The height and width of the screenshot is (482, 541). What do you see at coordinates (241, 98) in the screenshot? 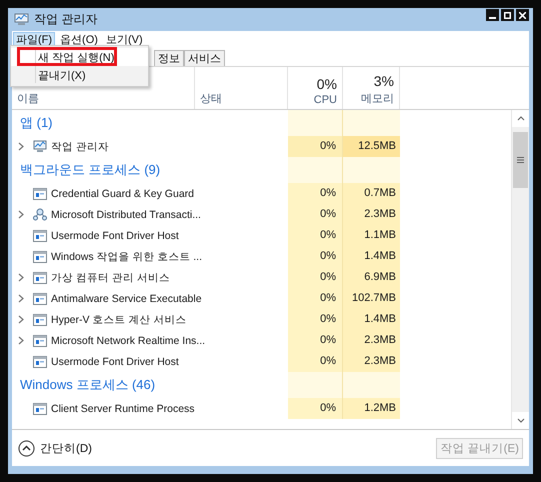
I see `column-header: 상태` at bounding box center [241, 98].